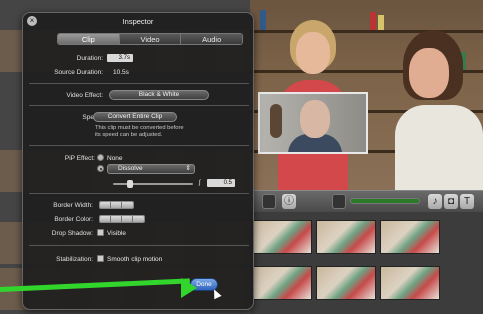  Describe the element at coordinates (72, 233) in the screenshot. I see `drop-shadow-label: Drop Shadow:` at that location.